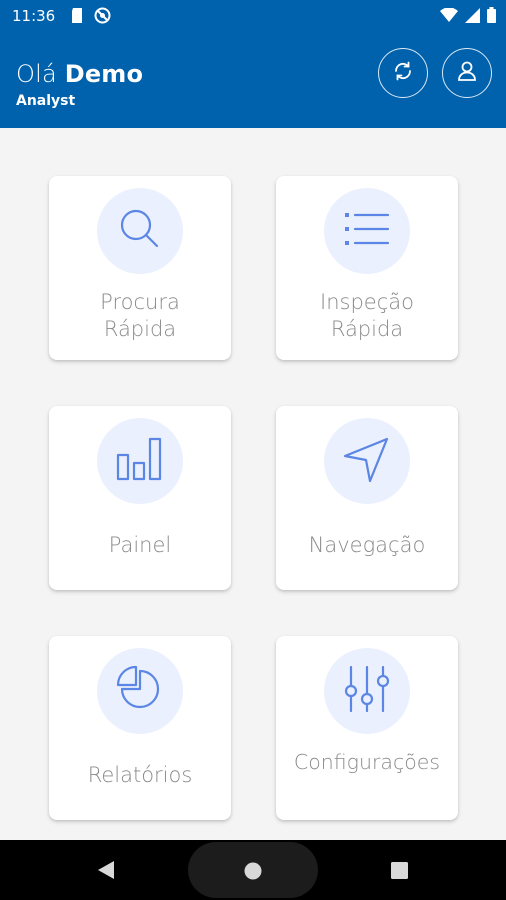 Image resolution: width=506 pixels, height=900 pixels. I want to click on sliders-icon, so click(367, 691).